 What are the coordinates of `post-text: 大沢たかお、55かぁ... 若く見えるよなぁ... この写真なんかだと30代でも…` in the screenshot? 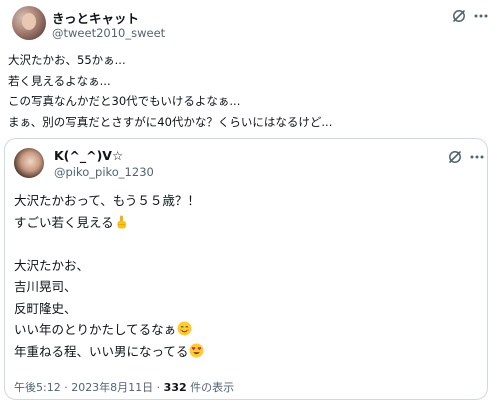 It's located at (170, 91).